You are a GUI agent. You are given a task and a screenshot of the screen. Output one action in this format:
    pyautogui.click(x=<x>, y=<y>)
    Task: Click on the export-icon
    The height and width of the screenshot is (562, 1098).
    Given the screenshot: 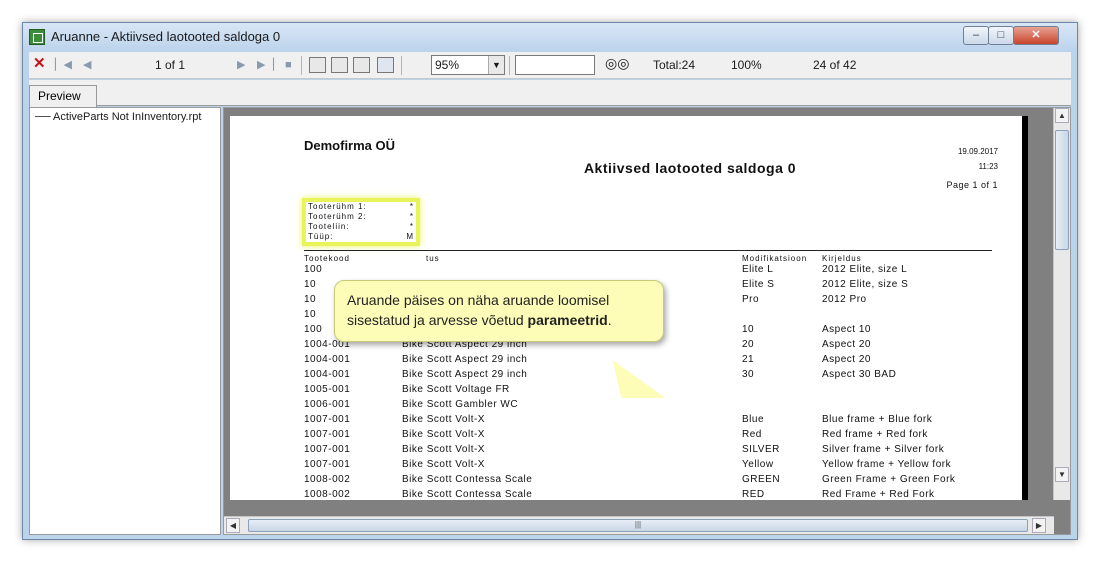 What is the action you would take?
    pyautogui.click(x=361, y=65)
    